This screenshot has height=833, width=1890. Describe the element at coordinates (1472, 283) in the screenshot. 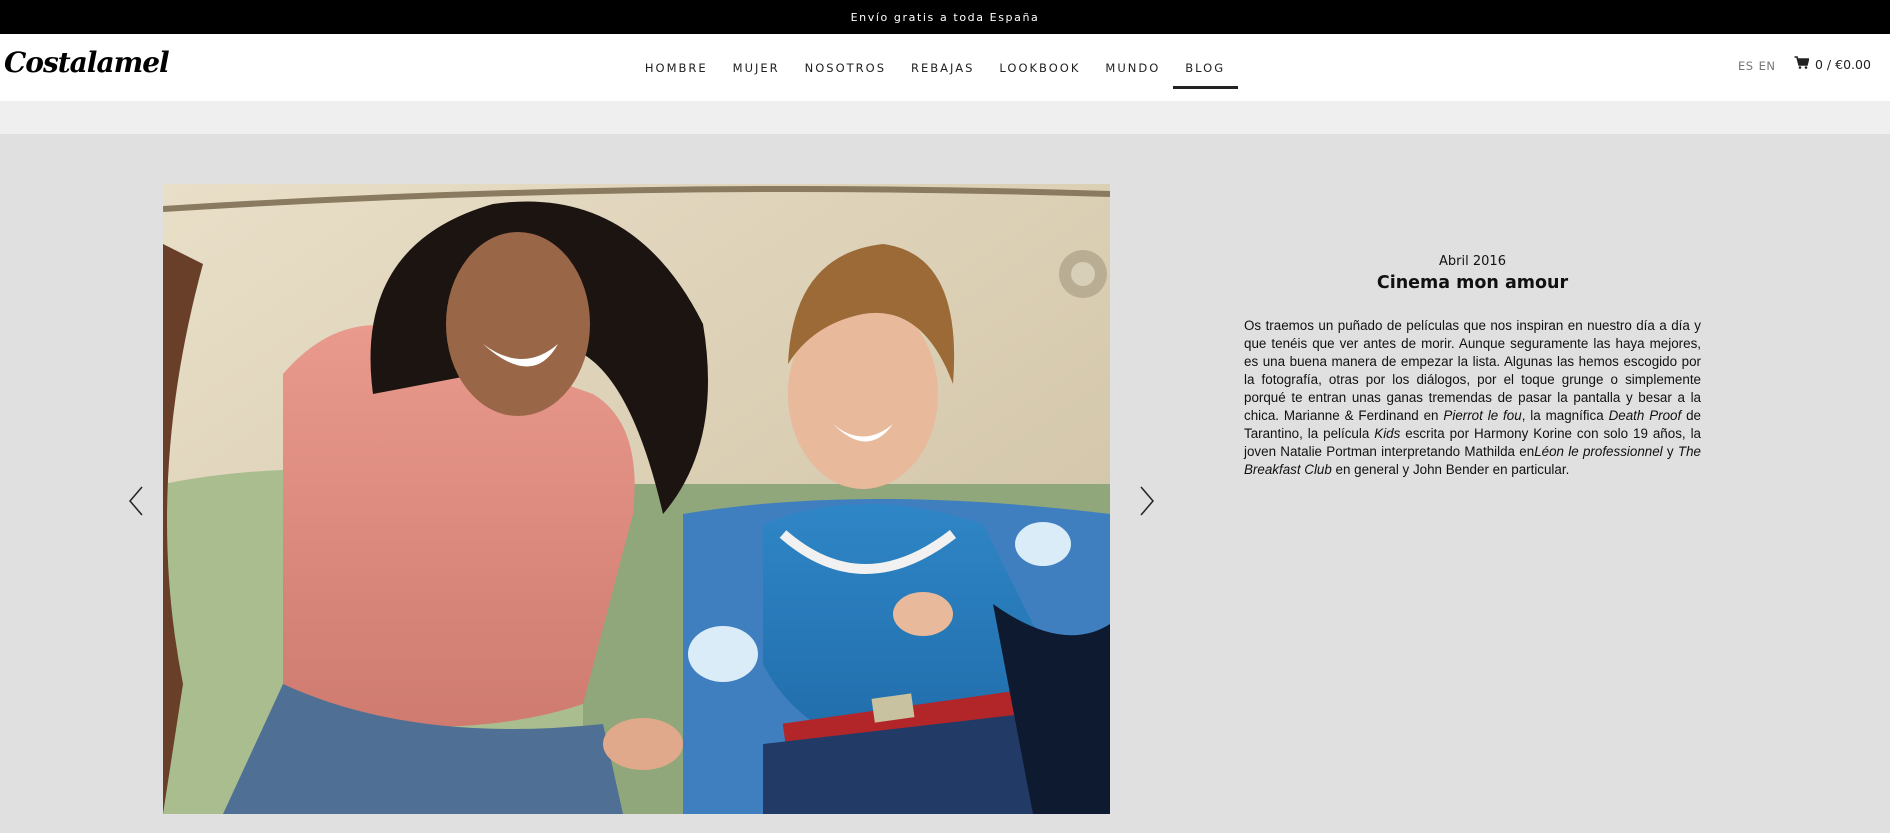

I see `post-title: Cinema mon amour` at that location.